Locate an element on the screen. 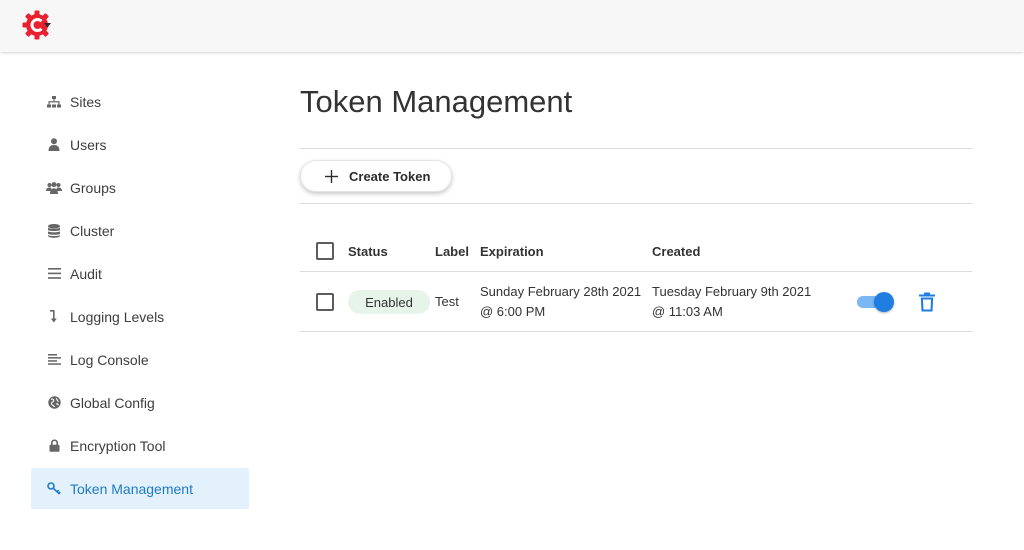 The image size is (1024, 550). select-all-checkbox is located at coordinates (325, 251).